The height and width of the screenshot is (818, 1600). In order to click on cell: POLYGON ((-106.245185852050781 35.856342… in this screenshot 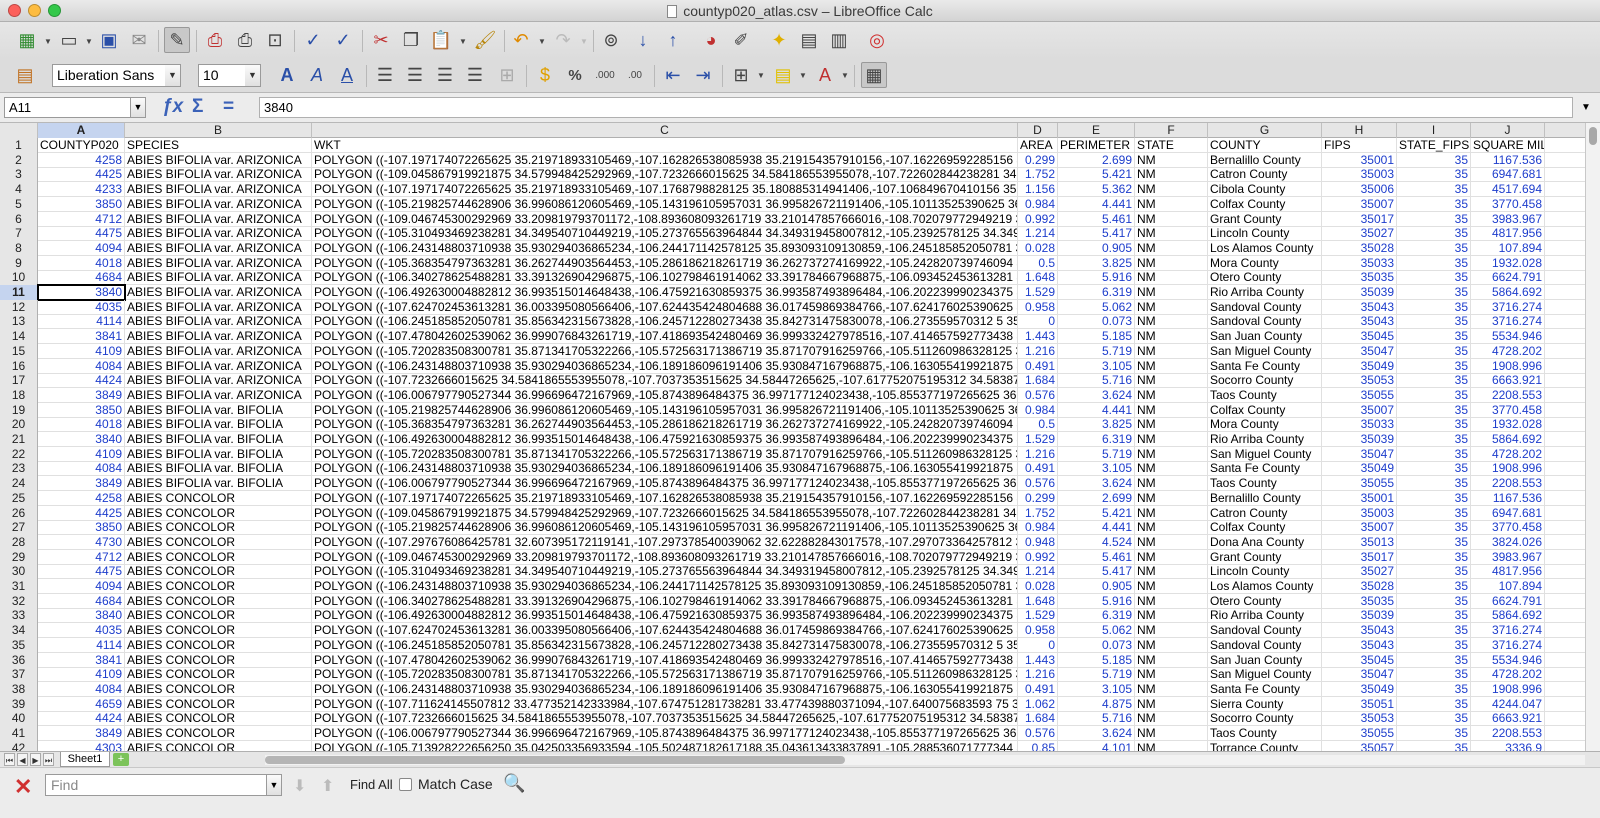, I will do `click(665, 322)`.